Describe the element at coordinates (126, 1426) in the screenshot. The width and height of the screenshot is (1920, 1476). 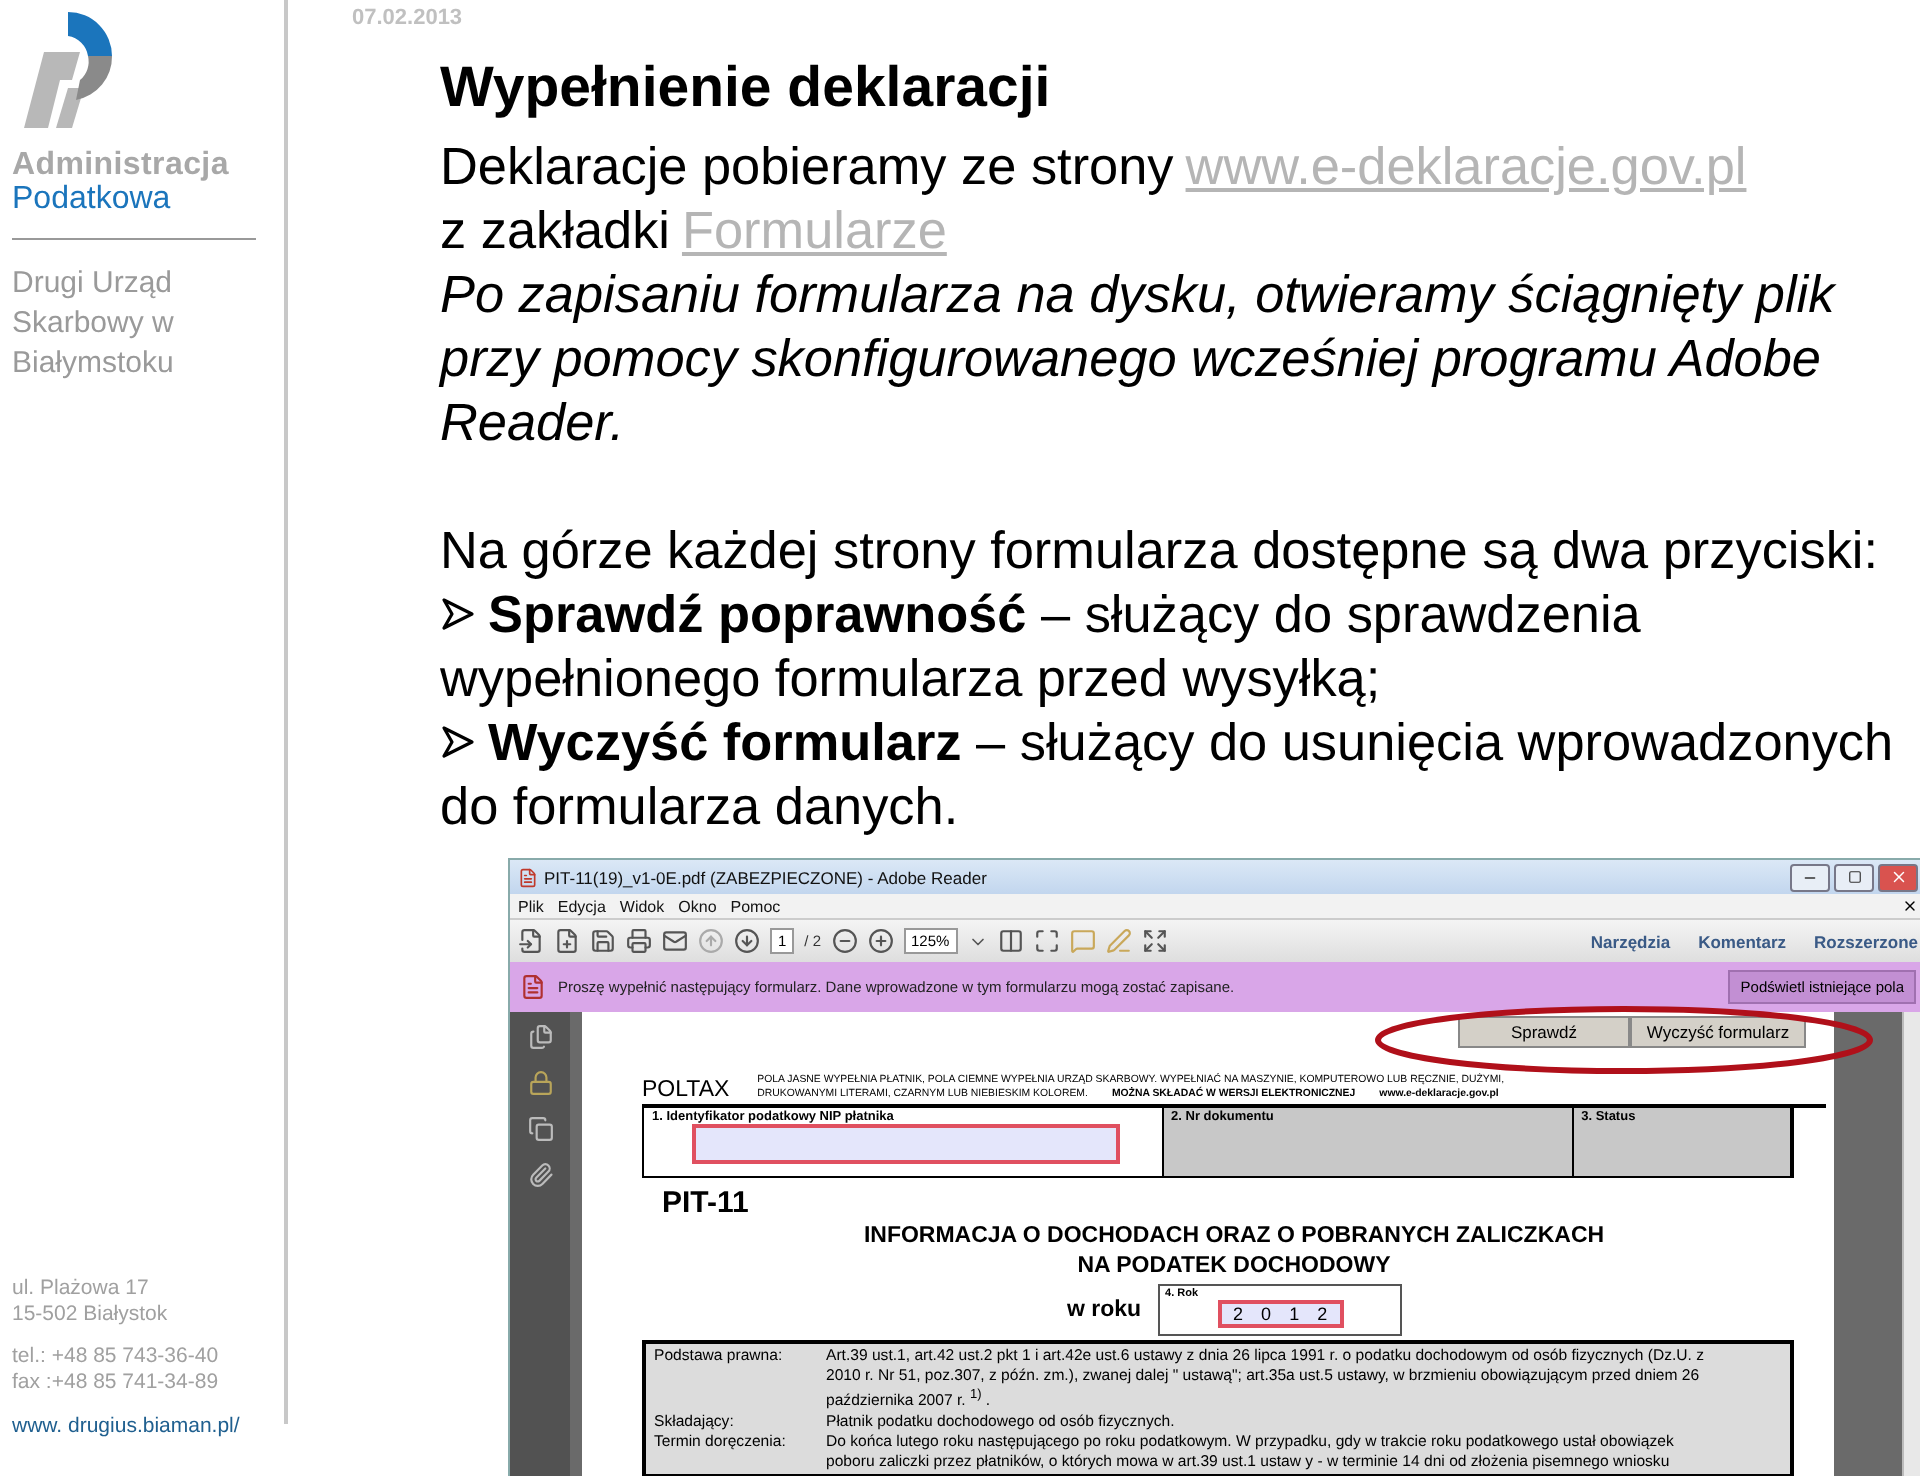
I see `website-link: www. drugius.biaman.pl/` at that location.